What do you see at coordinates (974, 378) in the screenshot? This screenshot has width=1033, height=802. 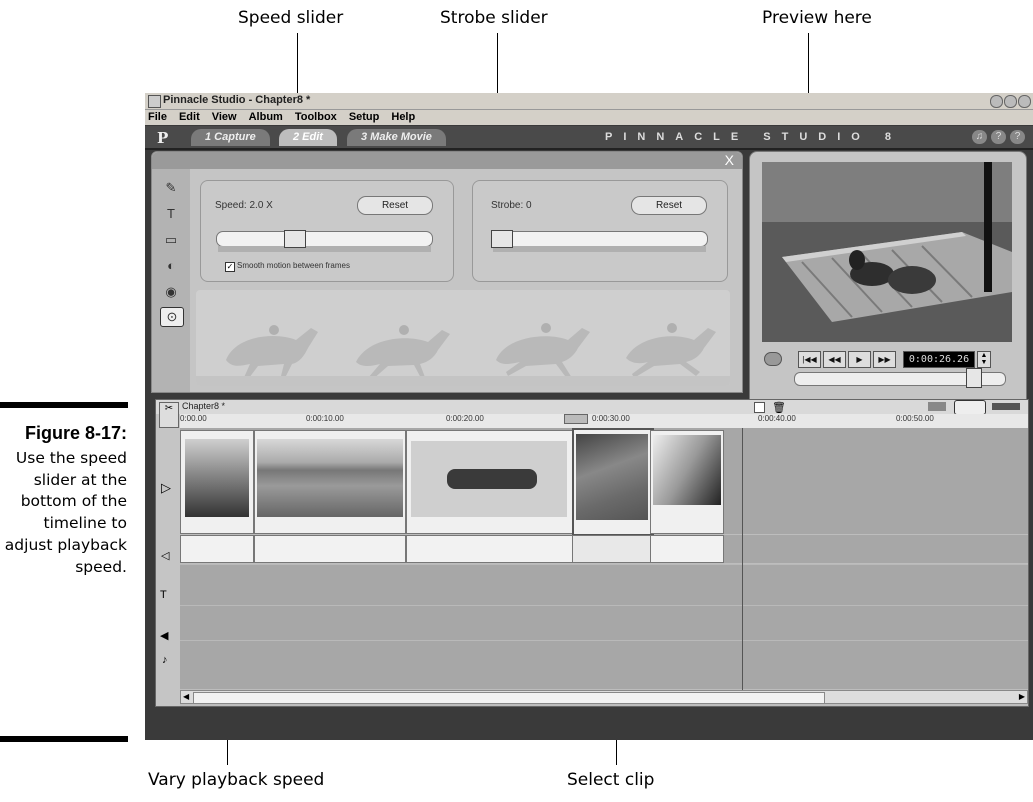 I see `scrubber-thumb` at bounding box center [974, 378].